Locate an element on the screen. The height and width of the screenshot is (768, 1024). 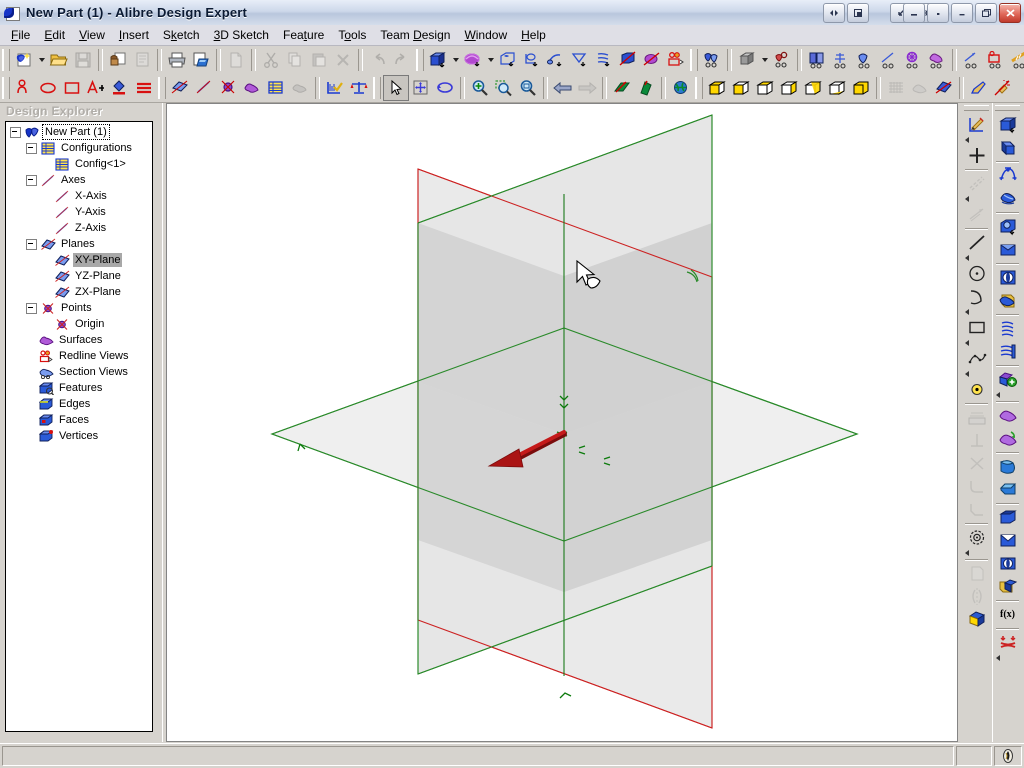
menu-3d-sketch: 3D Sketch is located at coordinates (241, 35).